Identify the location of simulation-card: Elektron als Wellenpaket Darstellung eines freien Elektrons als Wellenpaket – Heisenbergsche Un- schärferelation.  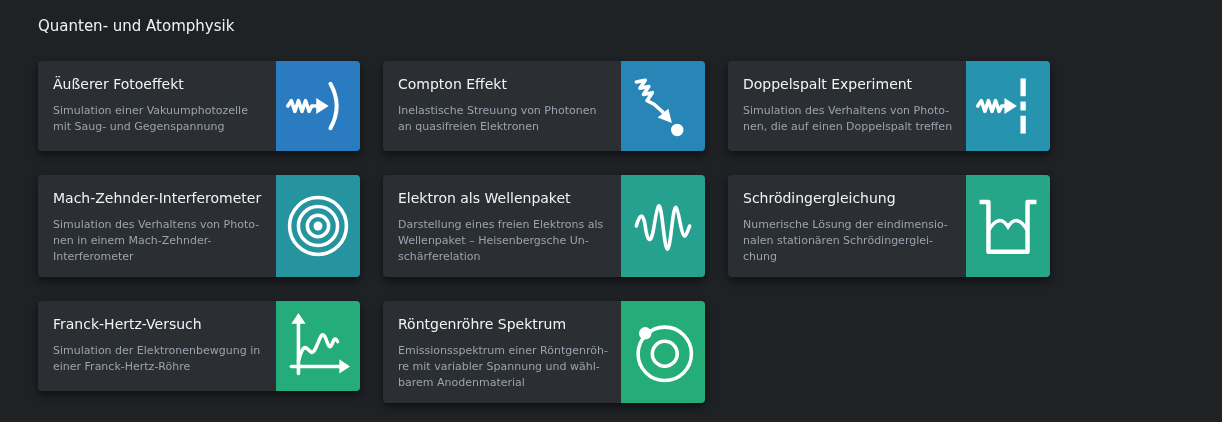
(544, 226).